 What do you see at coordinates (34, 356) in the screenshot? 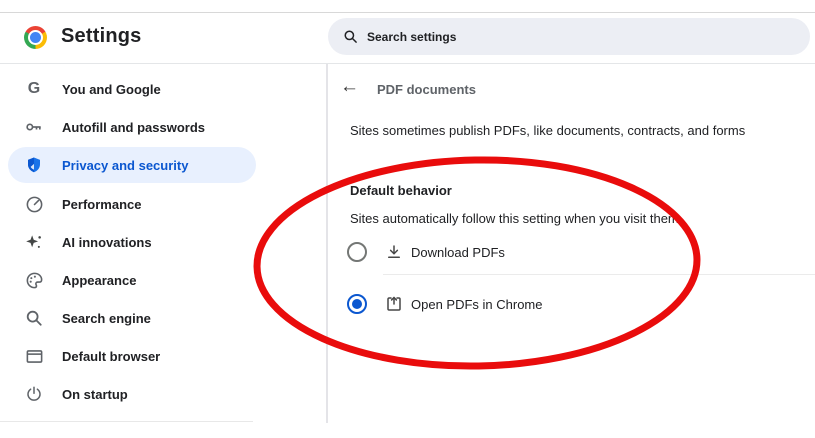
I see `browser-icon` at bounding box center [34, 356].